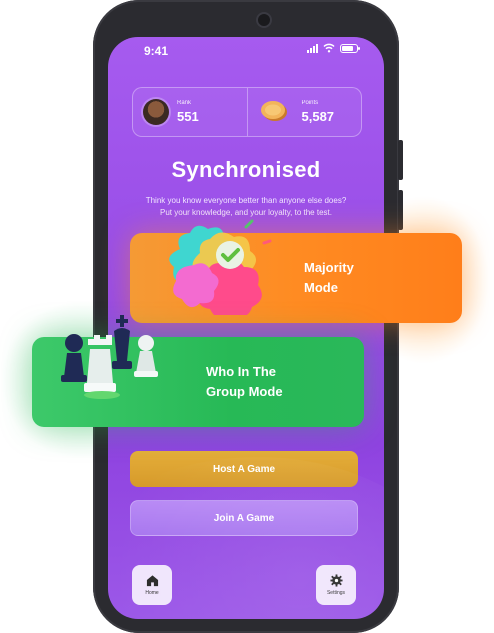  Describe the element at coordinates (220, 267) in the screenshot. I see `puzzle-icon` at that location.